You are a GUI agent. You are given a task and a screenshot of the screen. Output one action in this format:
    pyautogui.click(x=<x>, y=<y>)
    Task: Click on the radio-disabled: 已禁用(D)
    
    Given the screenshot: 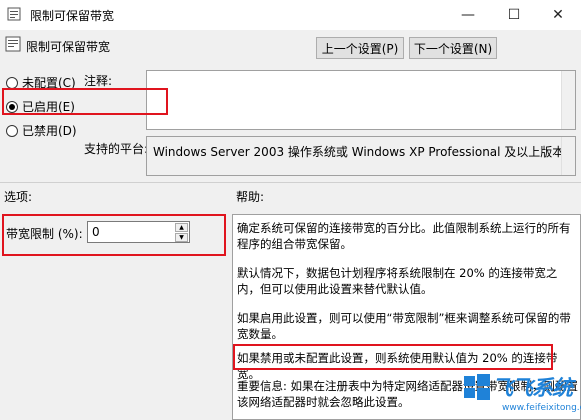 What is the action you would take?
    pyautogui.click(x=41, y=130)
    